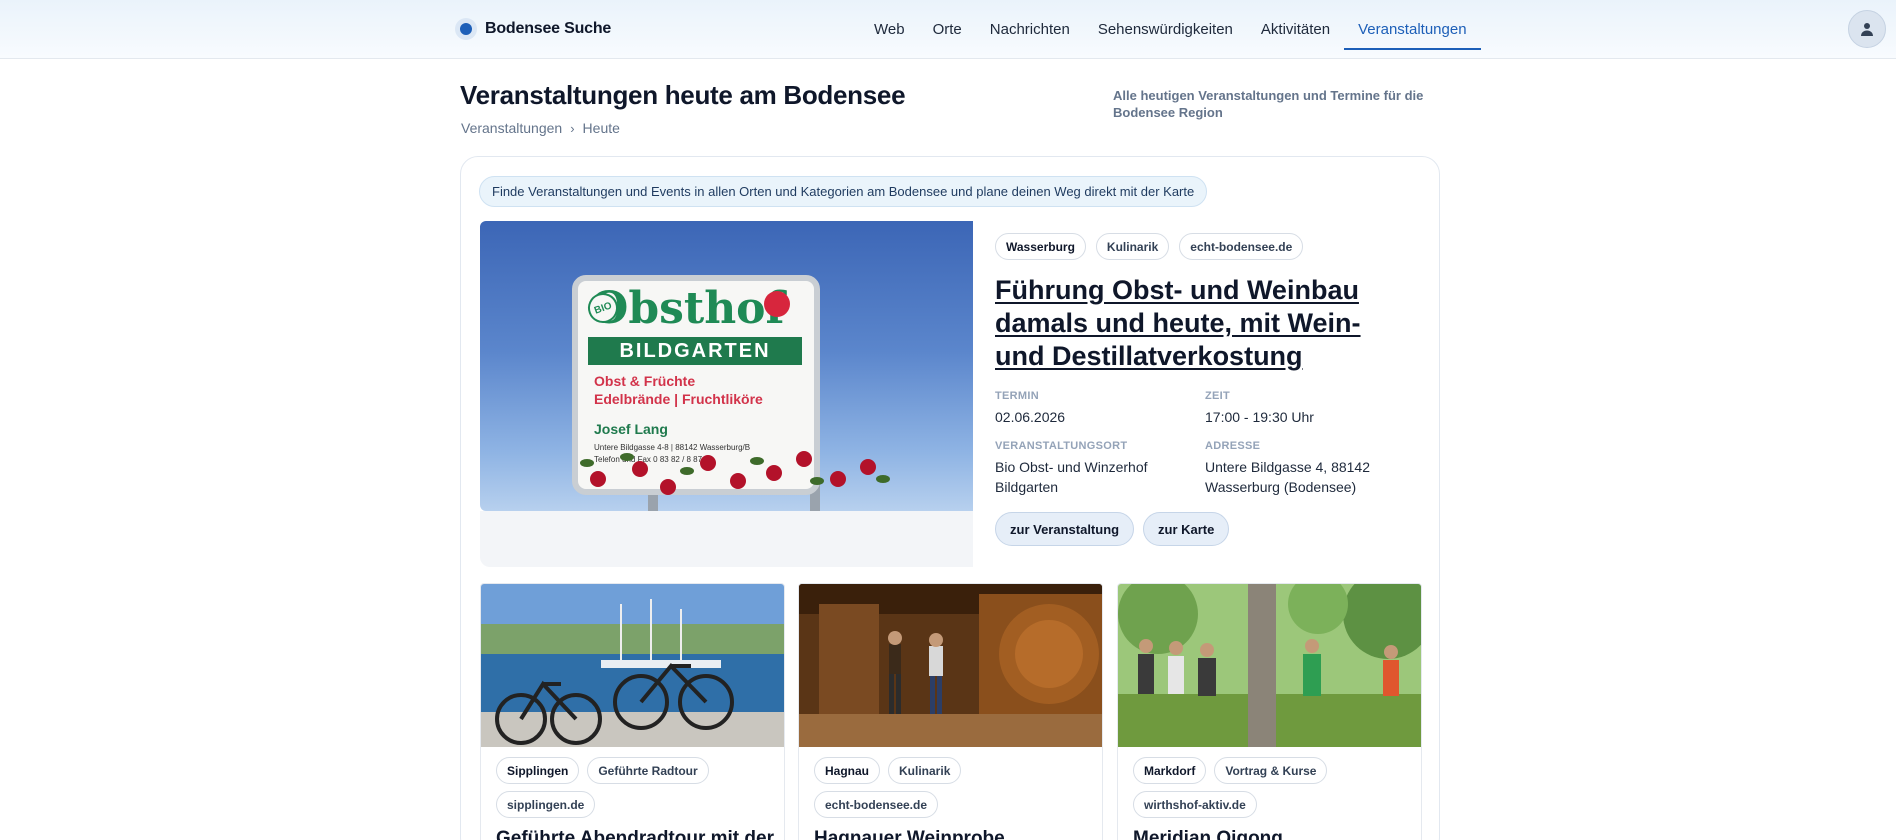 The height and width of the screenshot is (840, 1896). What do you see at coordinates (645, 381) in the screenshot?
I see `sign-line1: Obst & Früchte` at bounding box center [645, 381].